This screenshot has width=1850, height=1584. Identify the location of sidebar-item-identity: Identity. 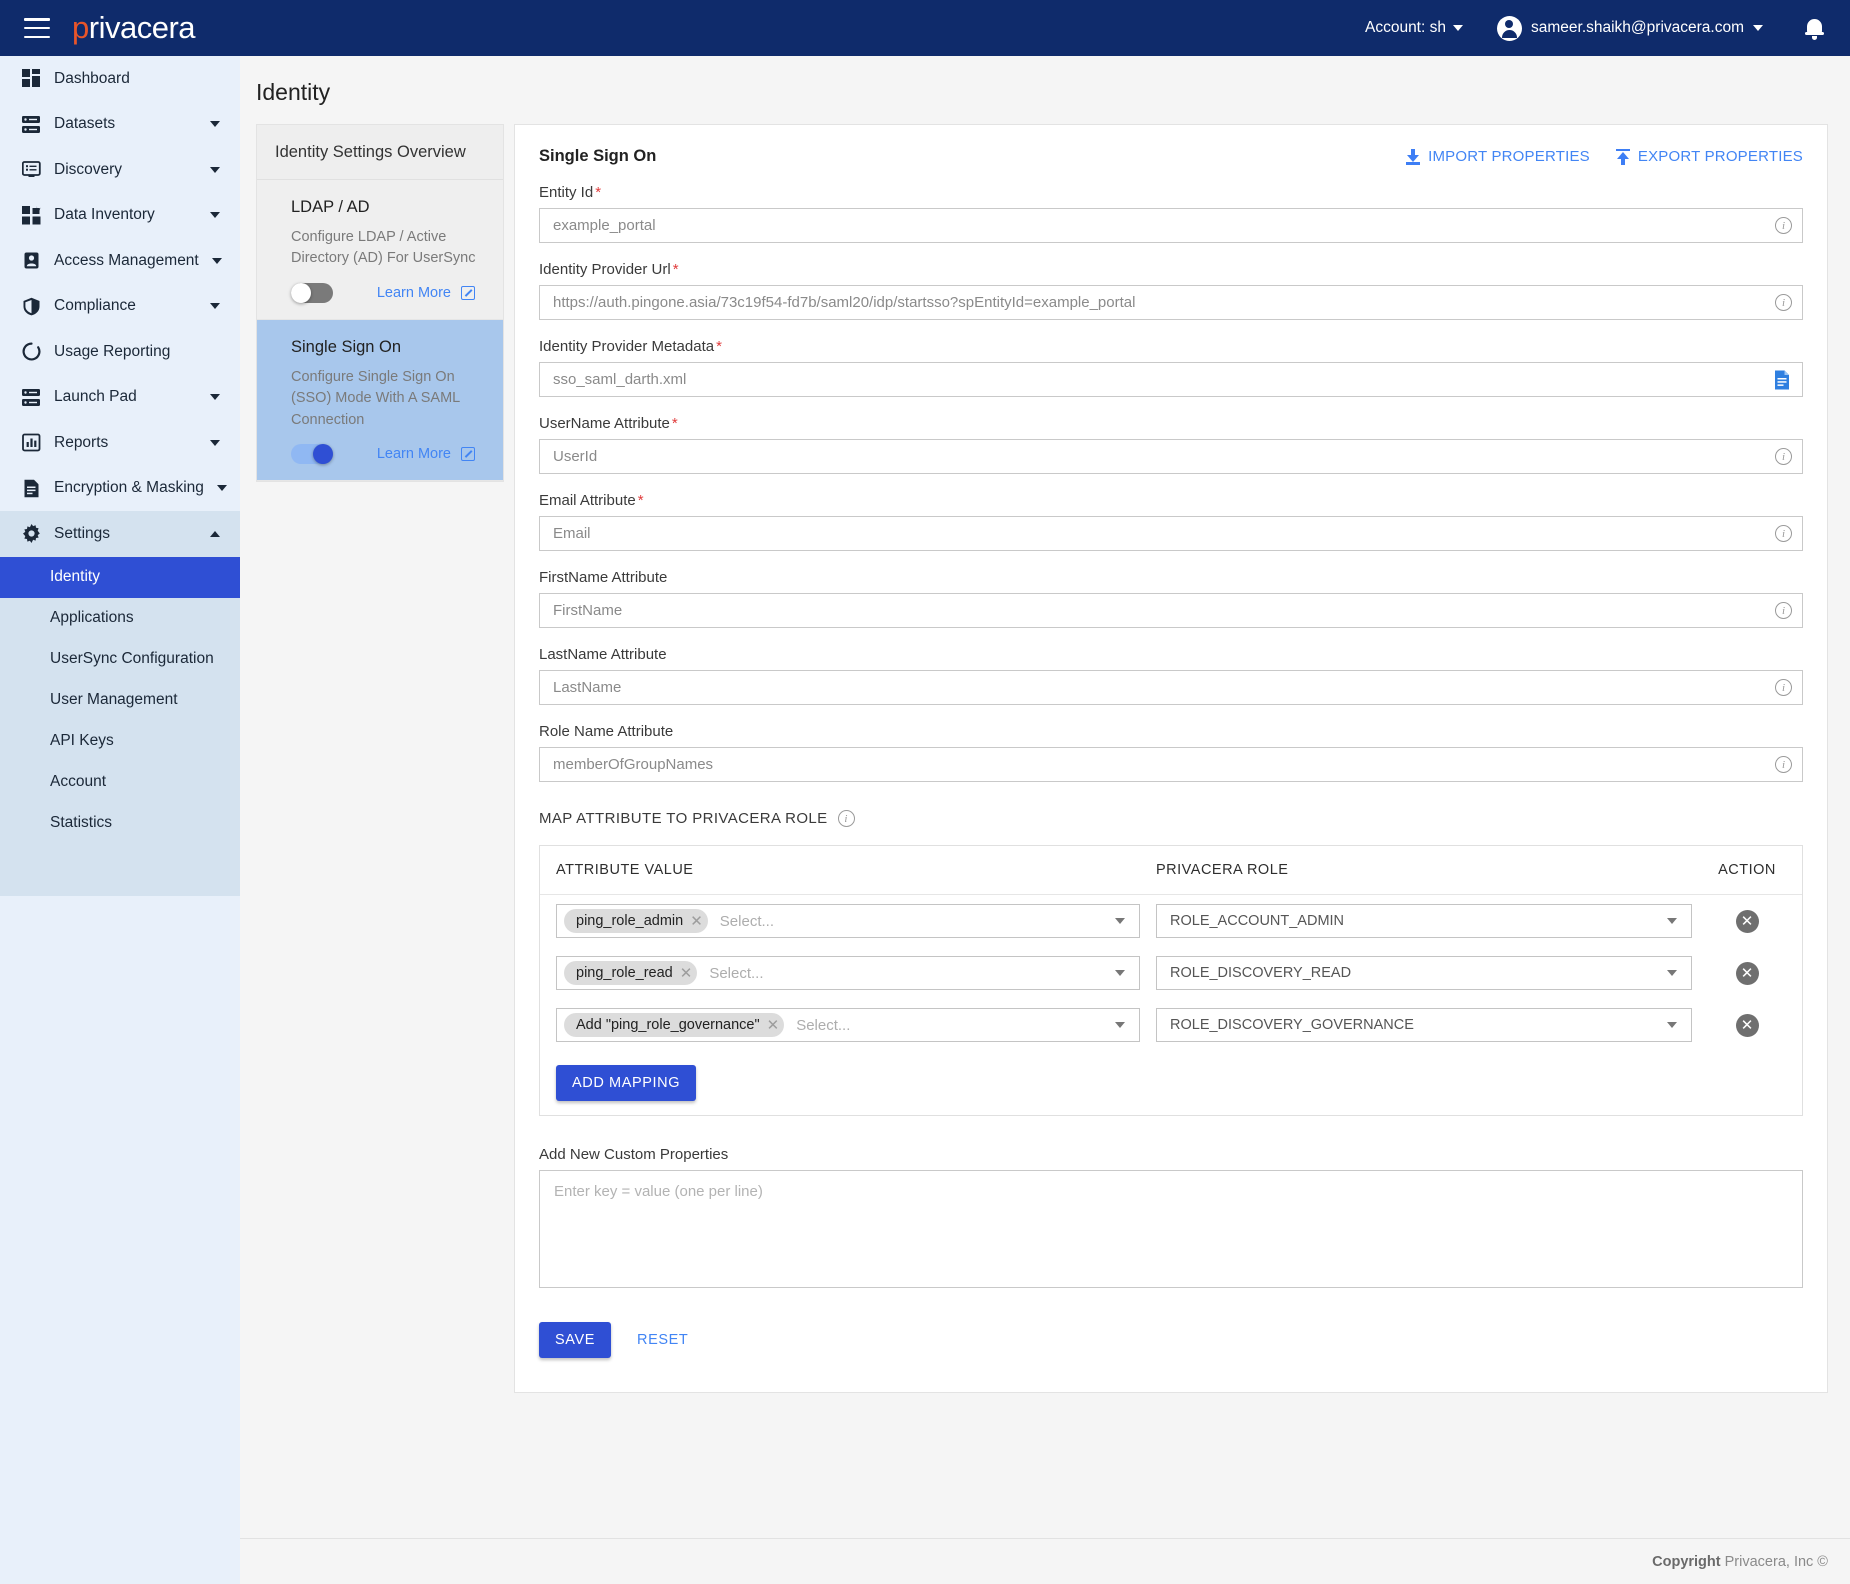
(120, 577).